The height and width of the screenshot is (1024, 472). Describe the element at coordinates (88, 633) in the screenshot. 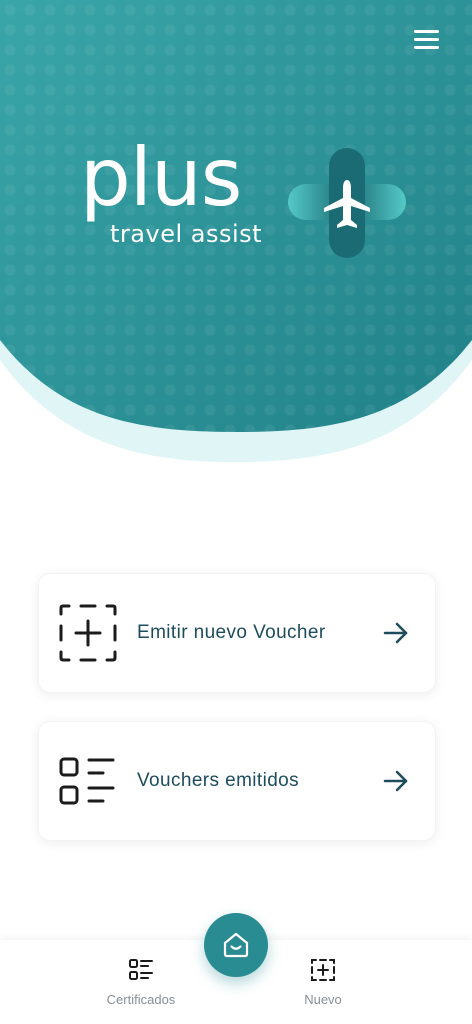

I see `add-square-icon` at that location.